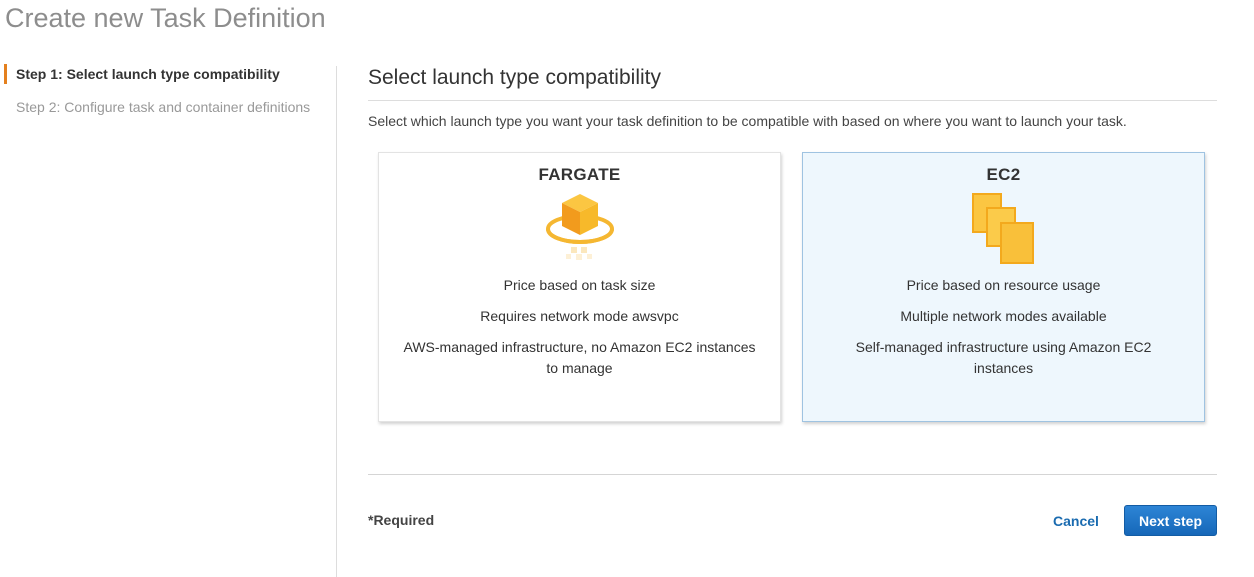 The width and height of the screenshot is (1254, 577). Describe the element at coordinates (401, 520) in the screenshot. I see `required-note: *Required` at that location.